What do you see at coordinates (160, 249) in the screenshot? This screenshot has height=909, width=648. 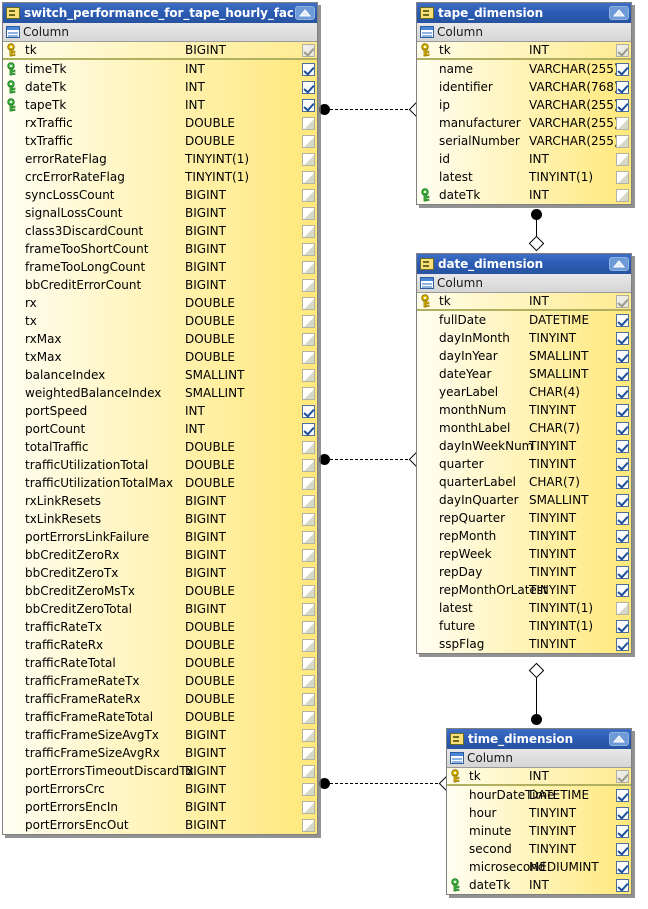 I see `table-row: frameTooShortCount BIGINT` at bounding box center [160, 249].